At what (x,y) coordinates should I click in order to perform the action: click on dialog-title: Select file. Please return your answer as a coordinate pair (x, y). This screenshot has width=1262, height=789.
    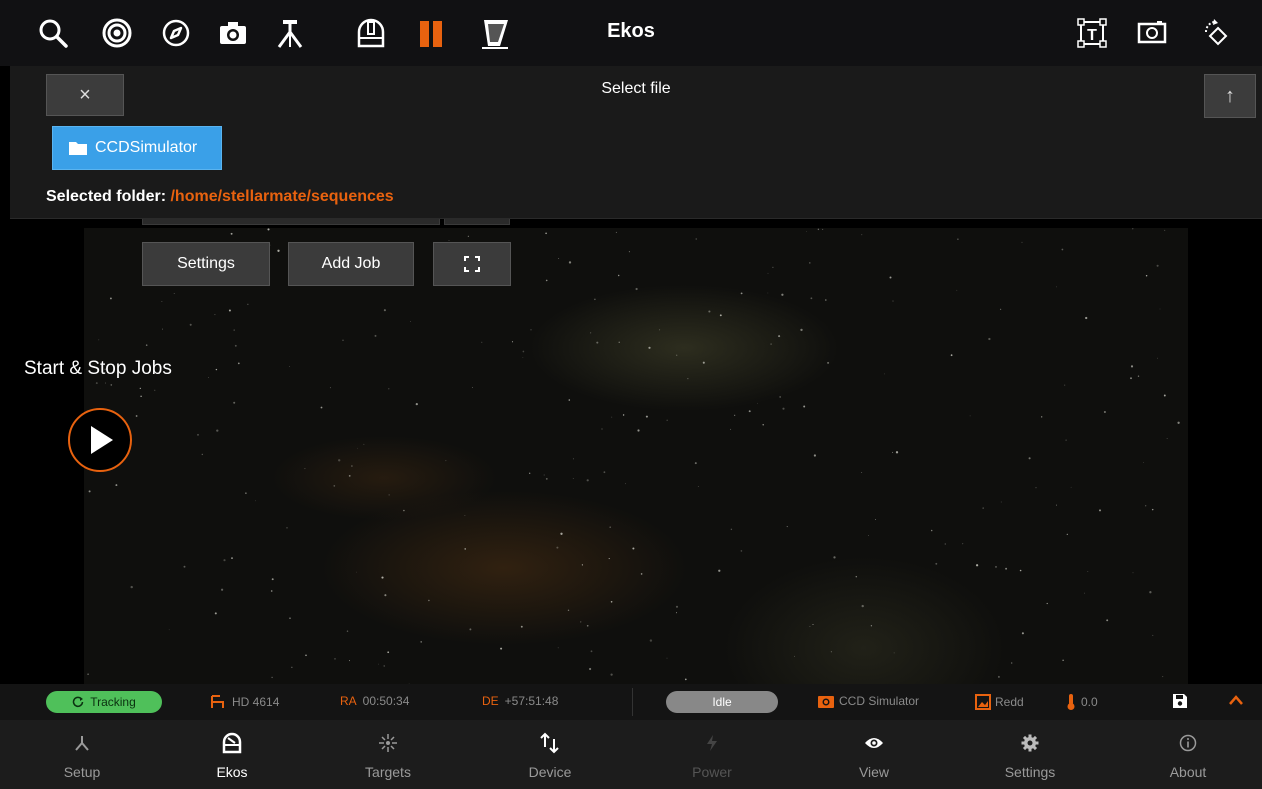
    Looking at the image, I should click on (636, 88).